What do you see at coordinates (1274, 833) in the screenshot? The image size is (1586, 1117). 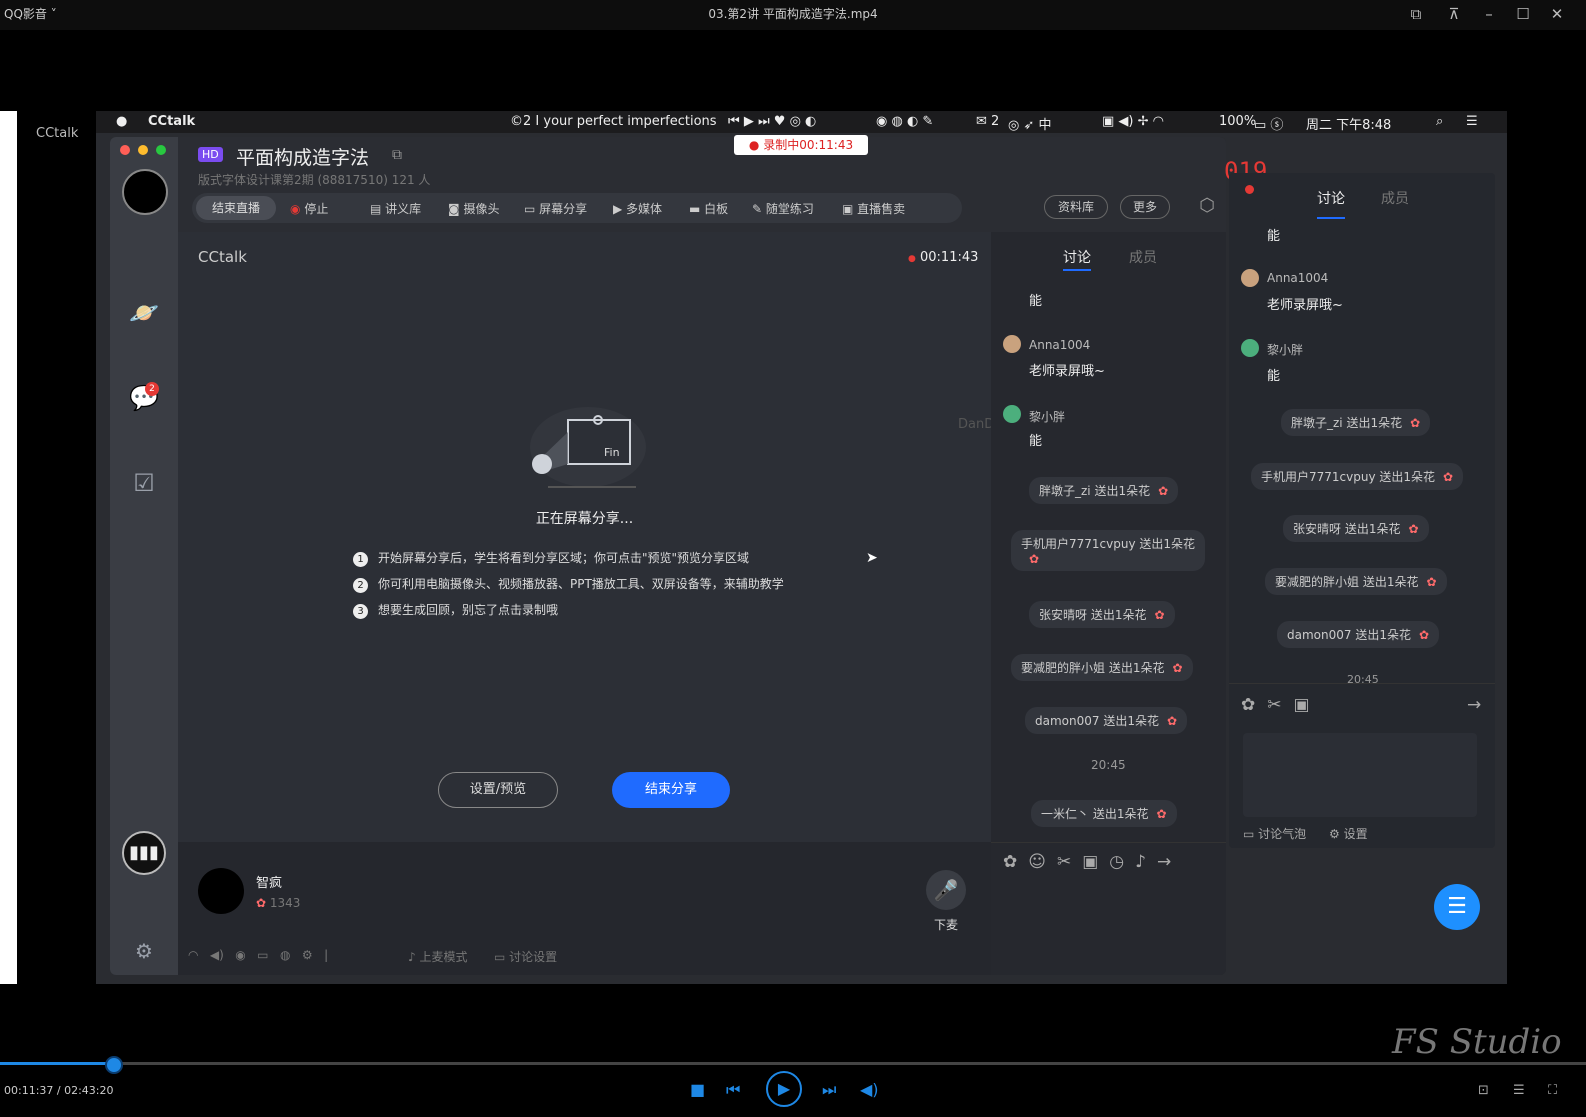 I see `bubble-toggle: ▭ 讨论气泡` at bounding box center [1274, 833].